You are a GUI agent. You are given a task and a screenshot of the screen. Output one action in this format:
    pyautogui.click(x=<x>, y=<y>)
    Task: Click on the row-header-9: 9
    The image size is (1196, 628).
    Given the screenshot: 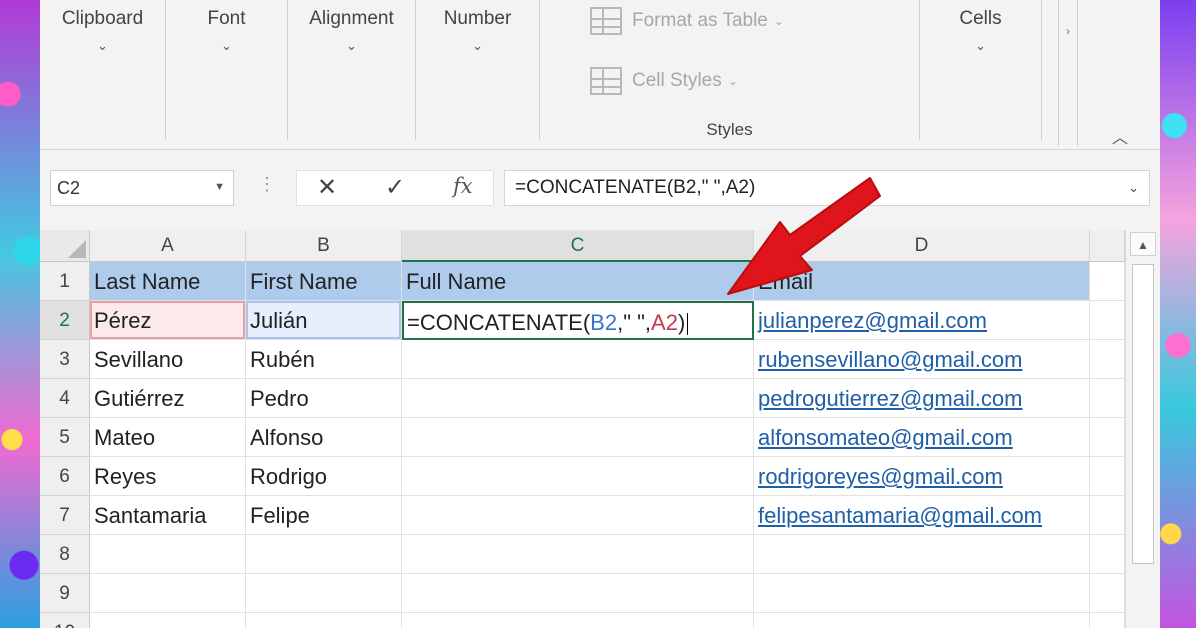 What is the action you would take?
    pyautogui.click(x=65, y=593)
    